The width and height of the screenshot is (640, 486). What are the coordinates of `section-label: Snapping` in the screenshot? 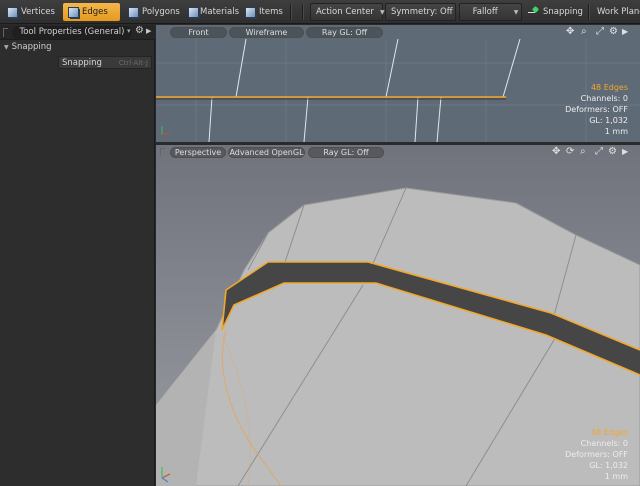 It's located at (31, 47).